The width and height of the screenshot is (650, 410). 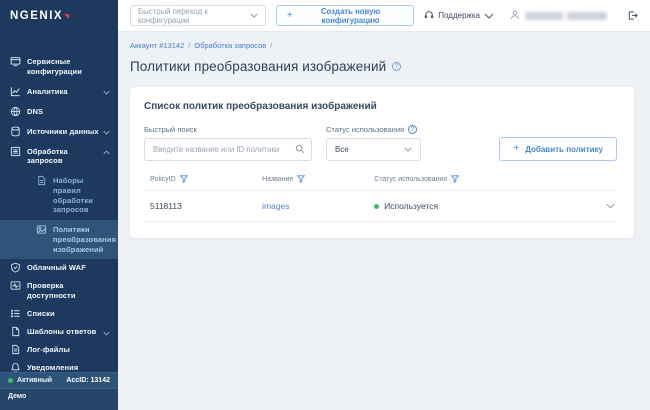 I want to click on image-icon, so click(x=41, y=229).